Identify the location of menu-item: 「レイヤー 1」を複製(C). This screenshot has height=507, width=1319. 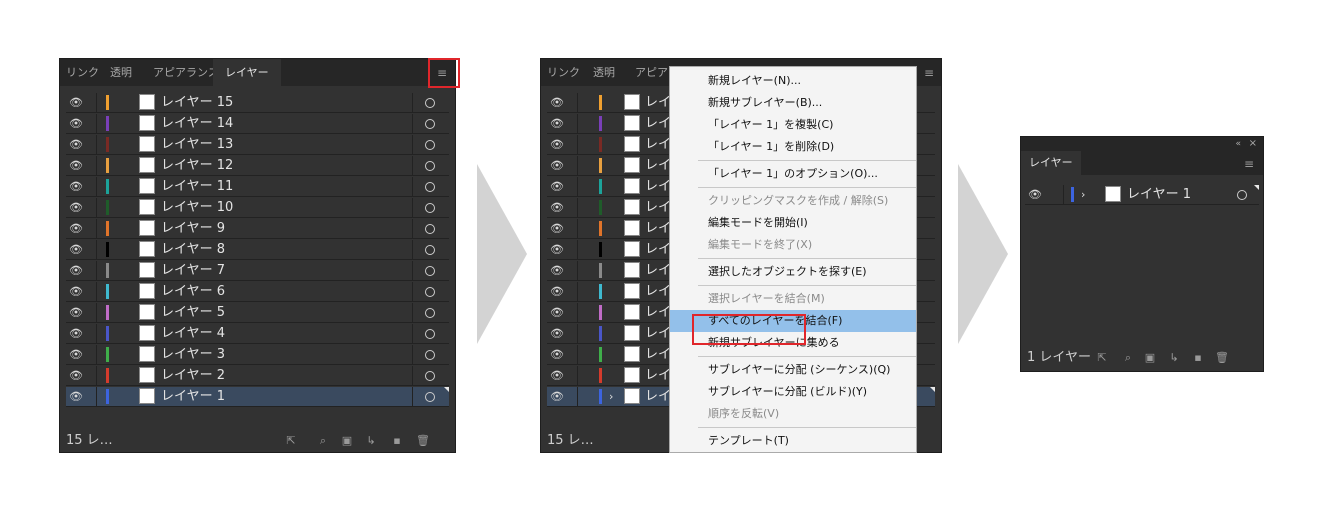
(793, 125).